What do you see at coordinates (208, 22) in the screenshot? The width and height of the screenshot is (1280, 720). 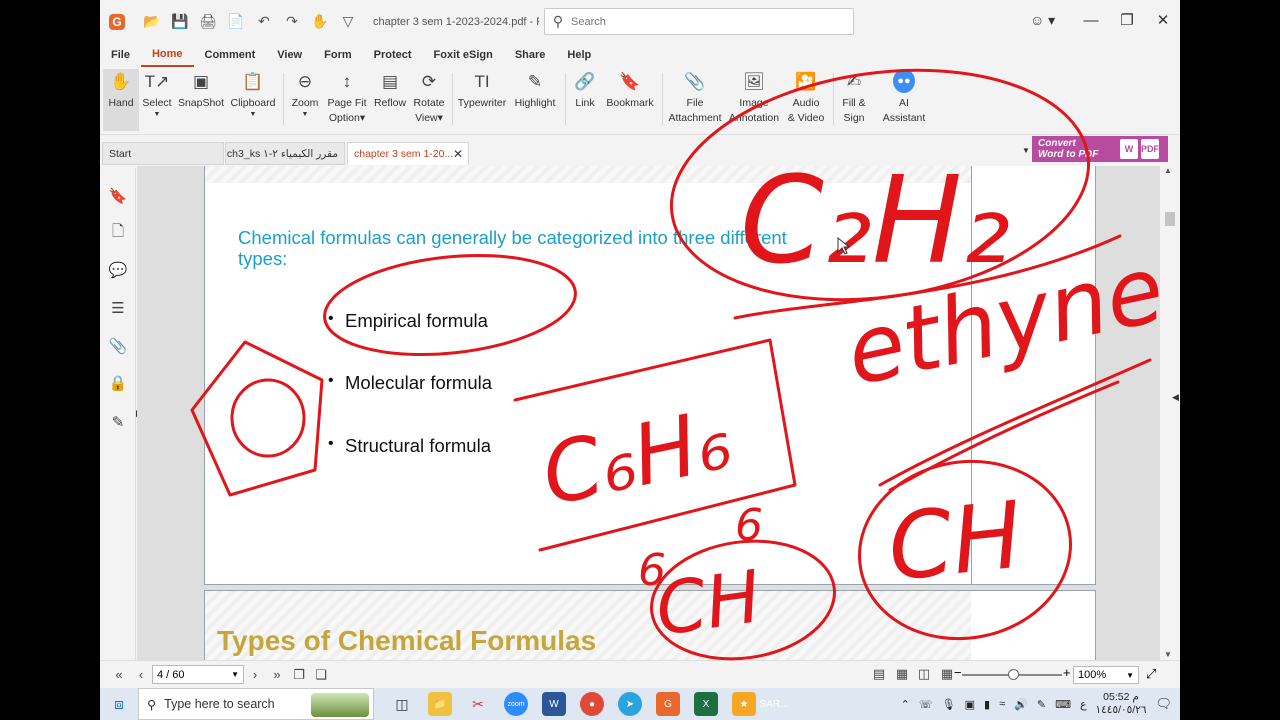 I see `print-icon: 🖨` at bounding box center [208, 22].